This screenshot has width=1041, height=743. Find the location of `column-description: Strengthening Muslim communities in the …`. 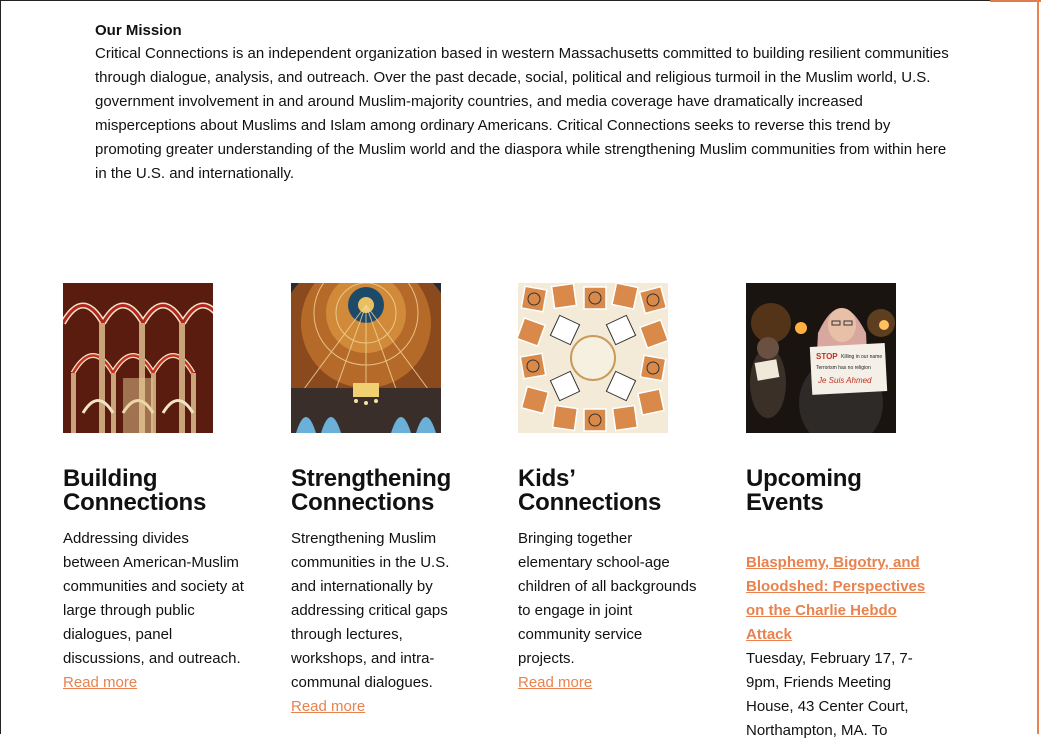

column-description: Strengthening Muslim communities in the … is located at coordinates (370, 610).